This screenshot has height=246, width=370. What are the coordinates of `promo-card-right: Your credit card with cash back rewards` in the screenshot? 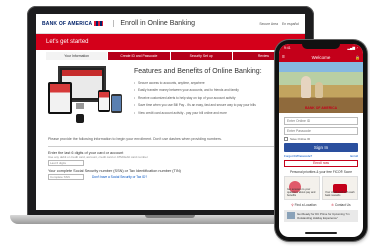 It's located at (340, 188).